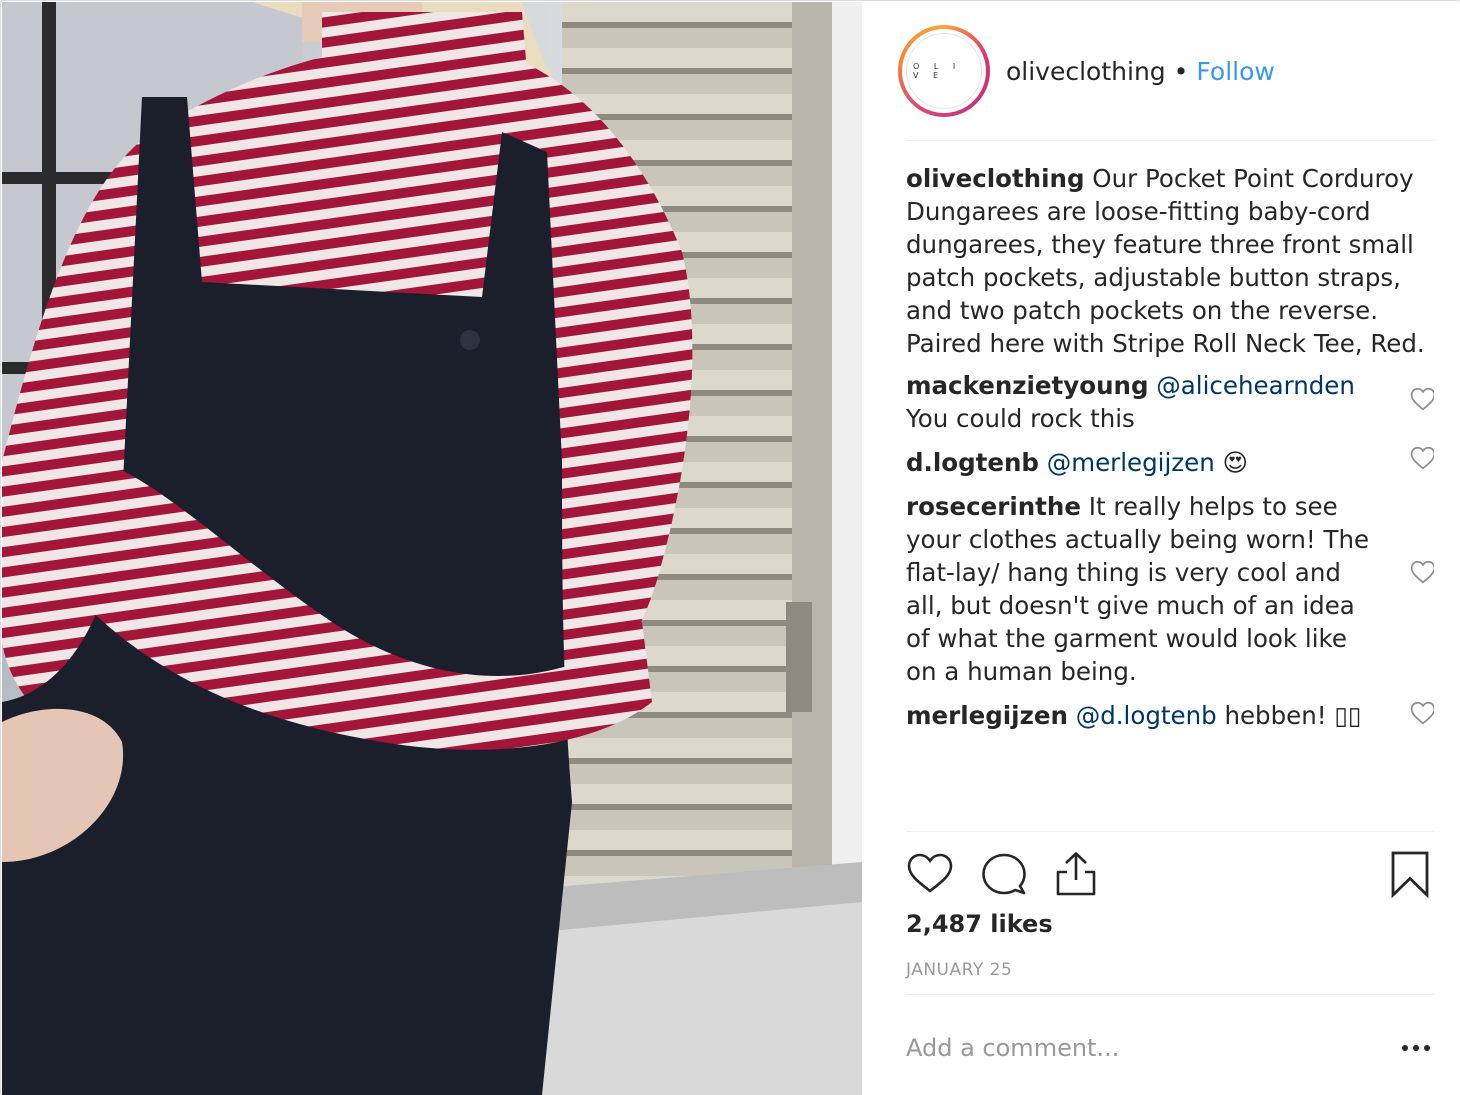 The height and width of the screenshot is (1095, 1460). I want to click on comment-text: You could rock this, so click(1020, 418).